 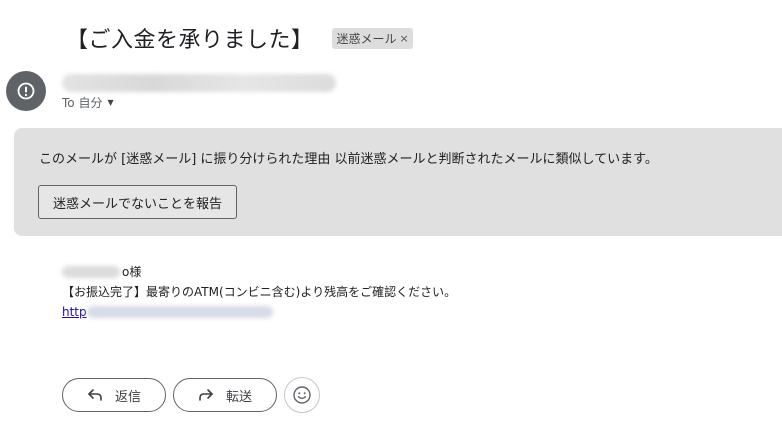 I want to click on spam-label-chip: 迷惑メール ×, so click(x=372, y=38).